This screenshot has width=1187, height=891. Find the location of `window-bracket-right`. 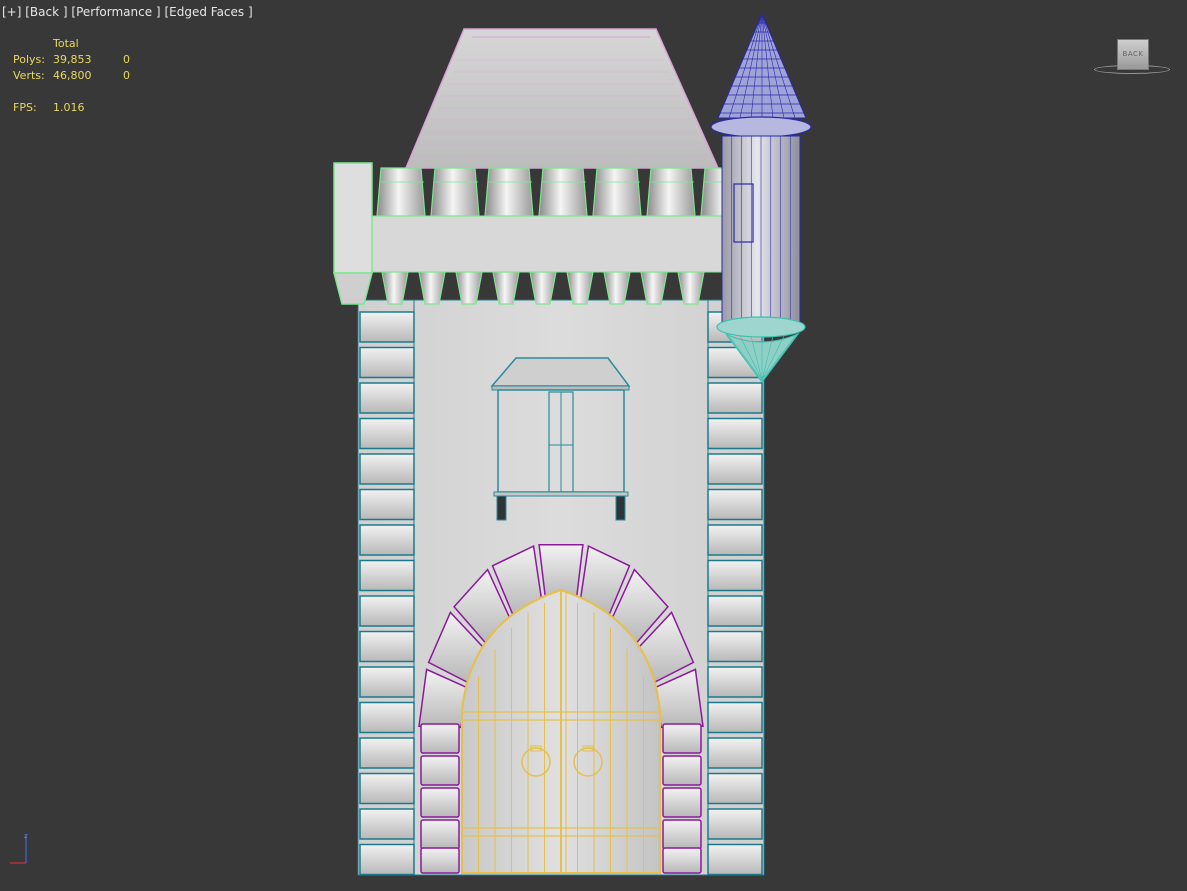

window-bracket-right is located at coordinates (620, 508).